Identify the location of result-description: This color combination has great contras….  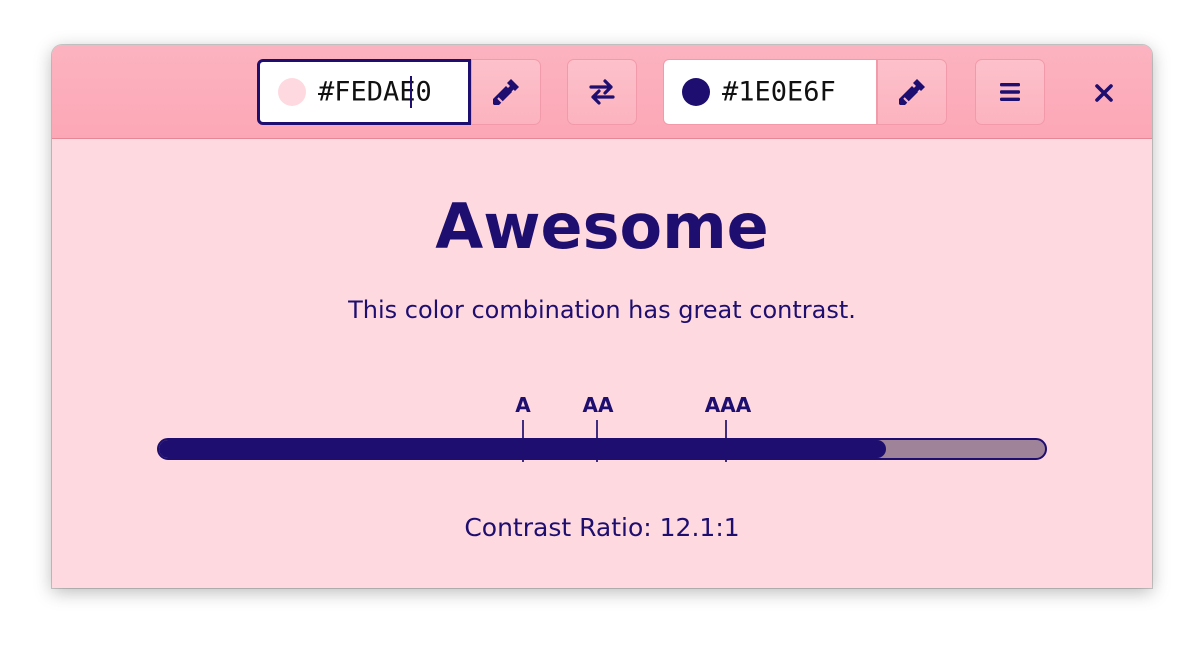
(602, 310).